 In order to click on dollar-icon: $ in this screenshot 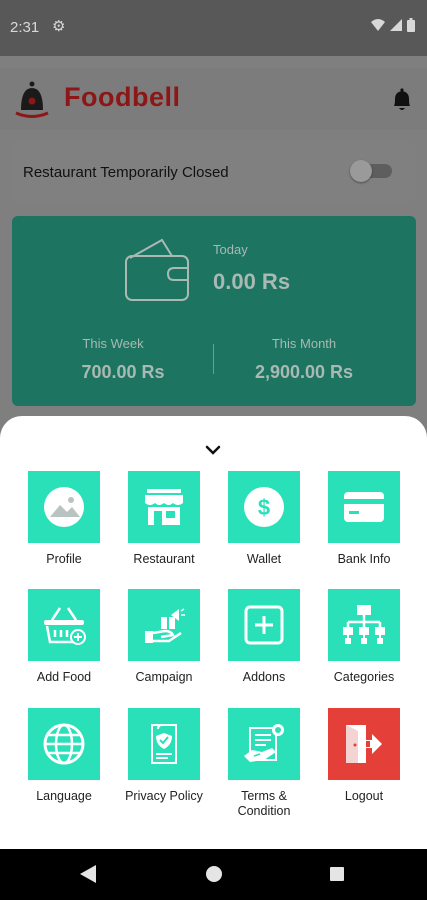, I will do `click(264, 507)`.